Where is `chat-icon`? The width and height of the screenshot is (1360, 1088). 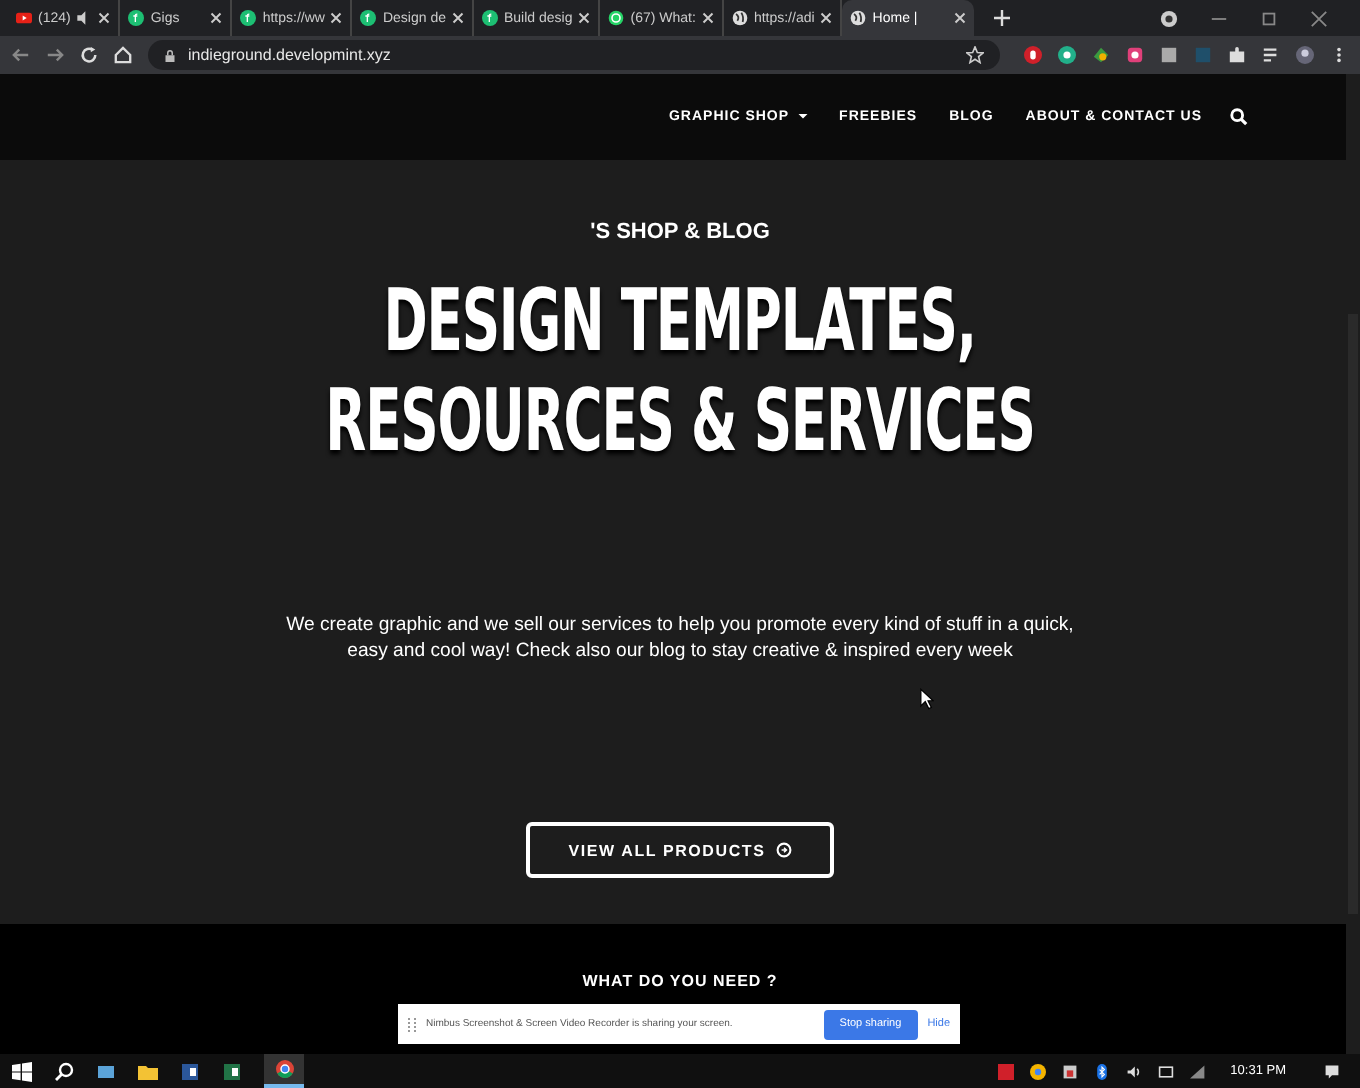 chat-icon is located at coordinates (616, 18).